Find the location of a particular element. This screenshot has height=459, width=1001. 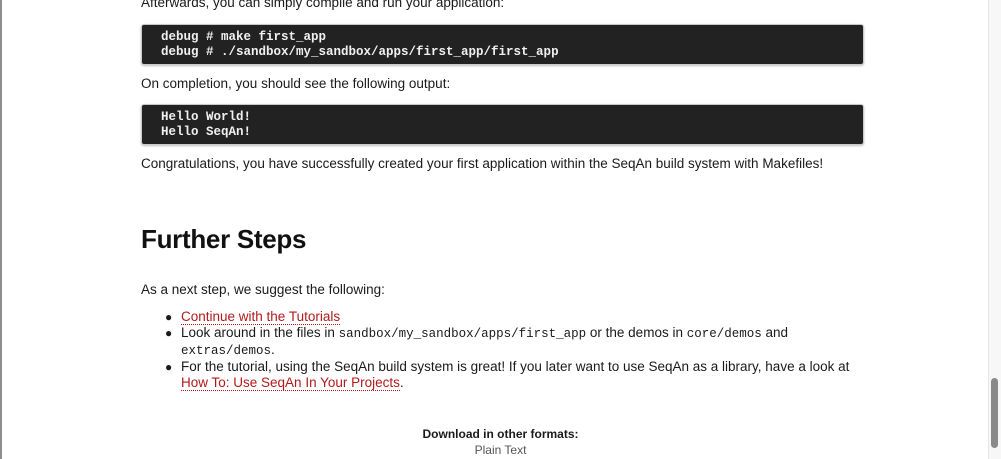

list-item: ● Continue with the Tutorials is located at coordinates (516, 317).